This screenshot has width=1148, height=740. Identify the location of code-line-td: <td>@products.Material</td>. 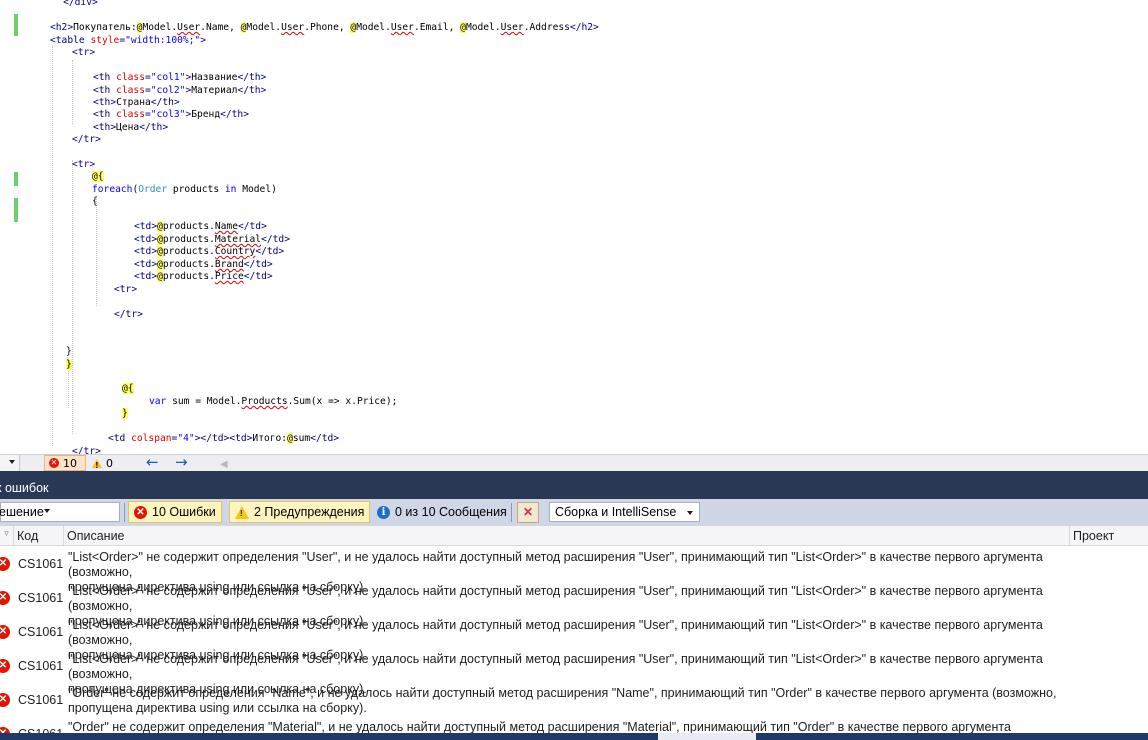
(212, 239).